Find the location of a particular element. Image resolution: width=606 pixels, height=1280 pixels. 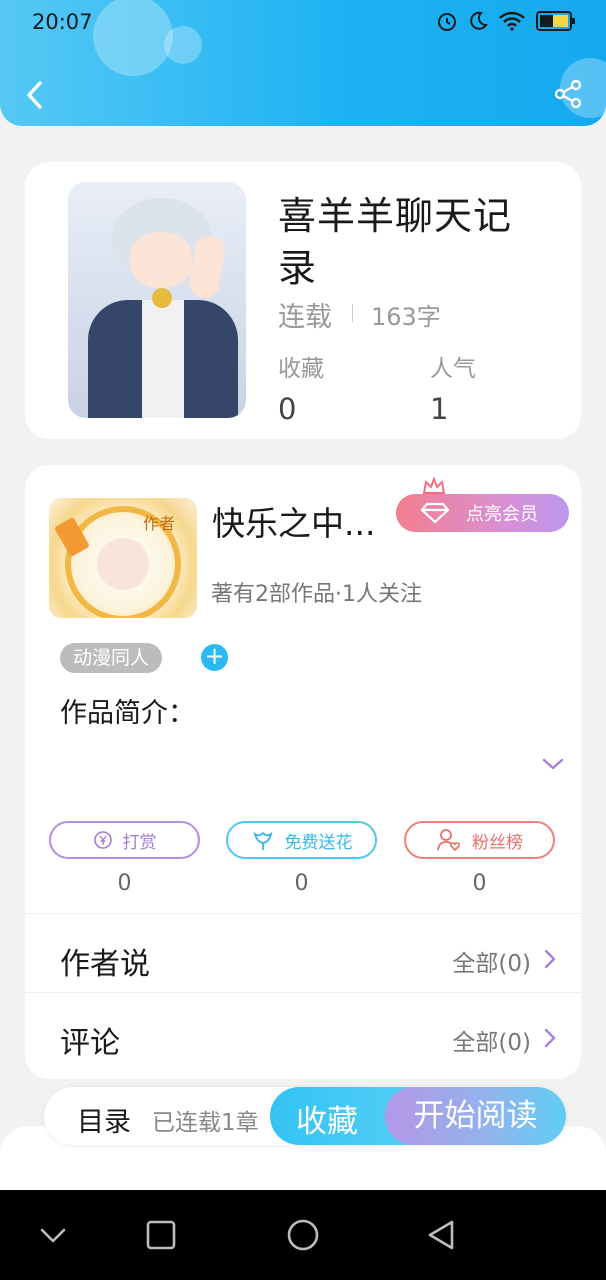

diamond-icon is located at coordinates (435, 513).